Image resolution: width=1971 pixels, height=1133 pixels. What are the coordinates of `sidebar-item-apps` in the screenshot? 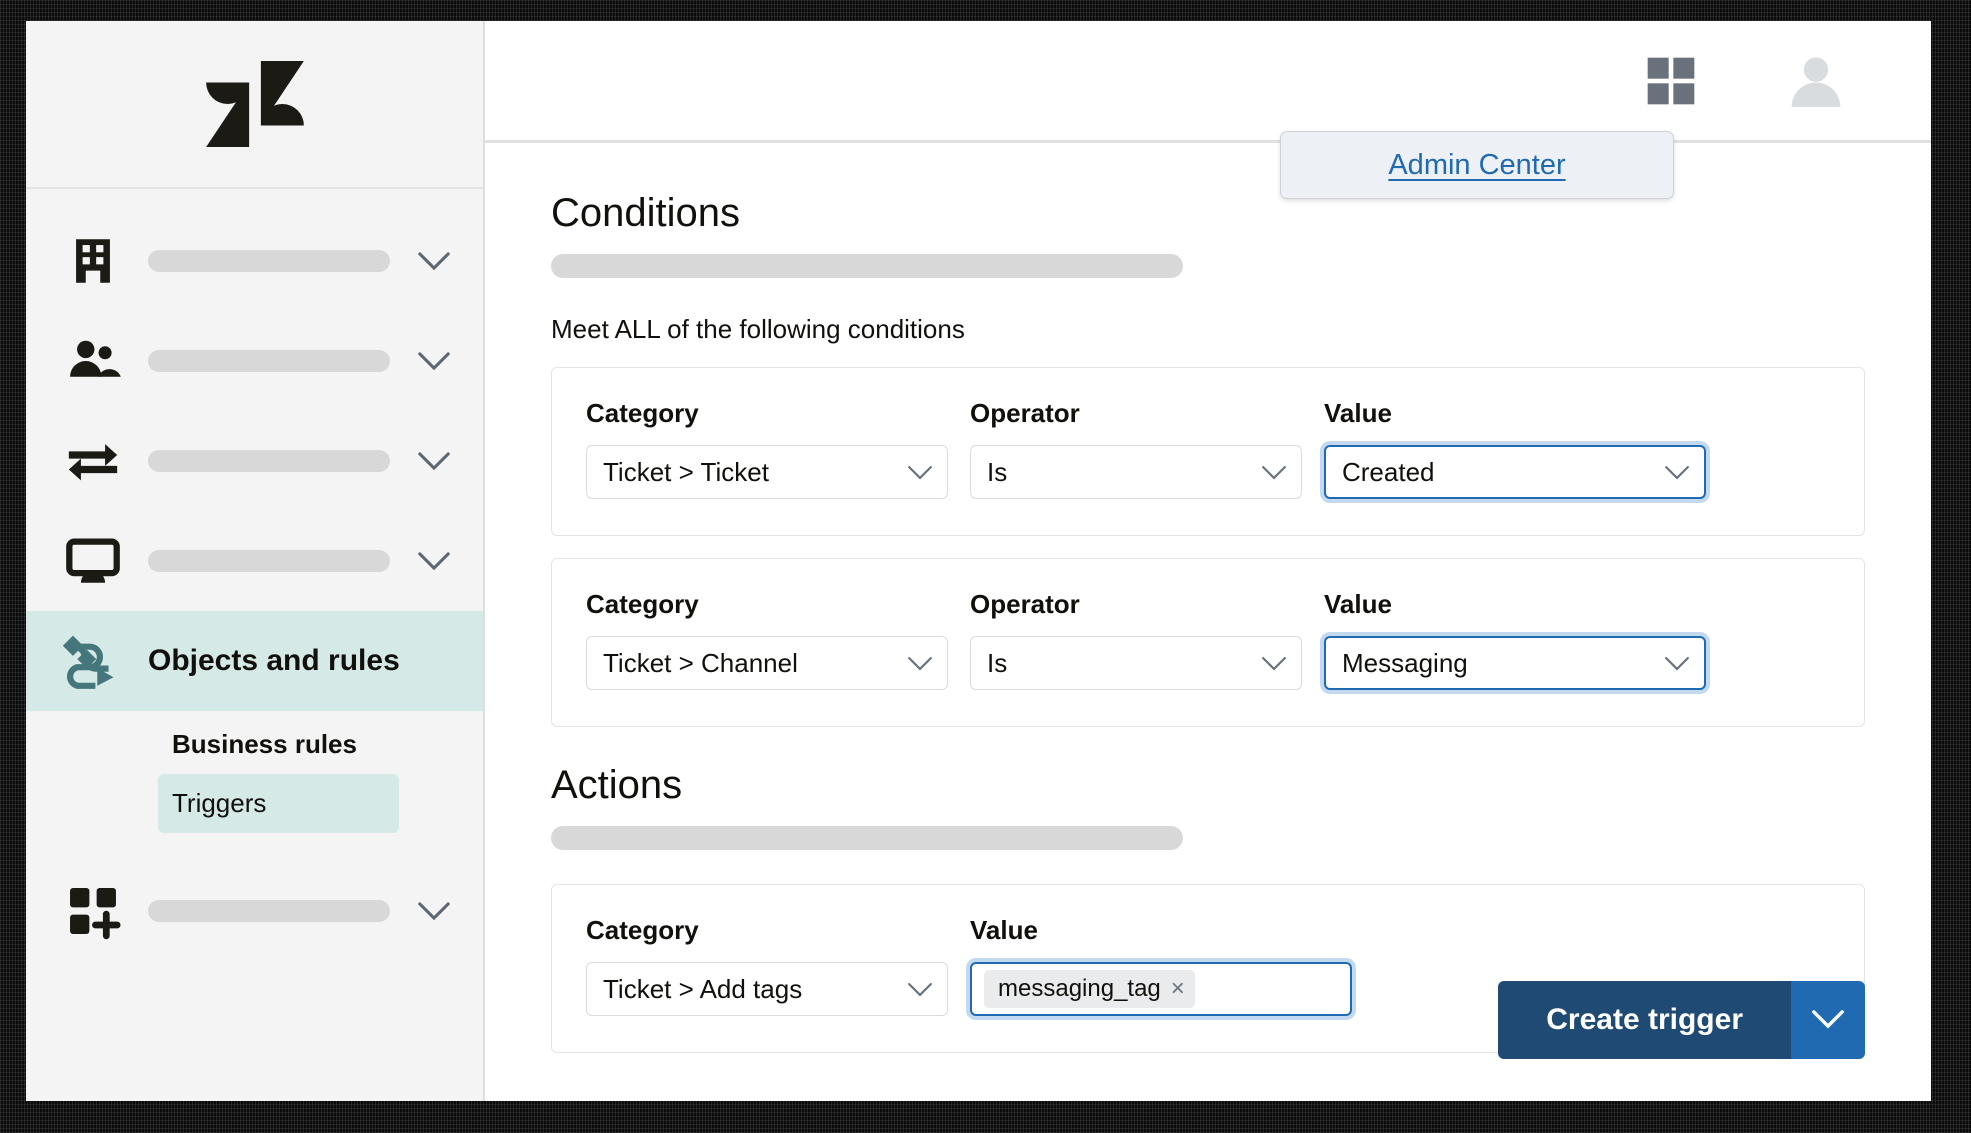 It's located at (254, 911).